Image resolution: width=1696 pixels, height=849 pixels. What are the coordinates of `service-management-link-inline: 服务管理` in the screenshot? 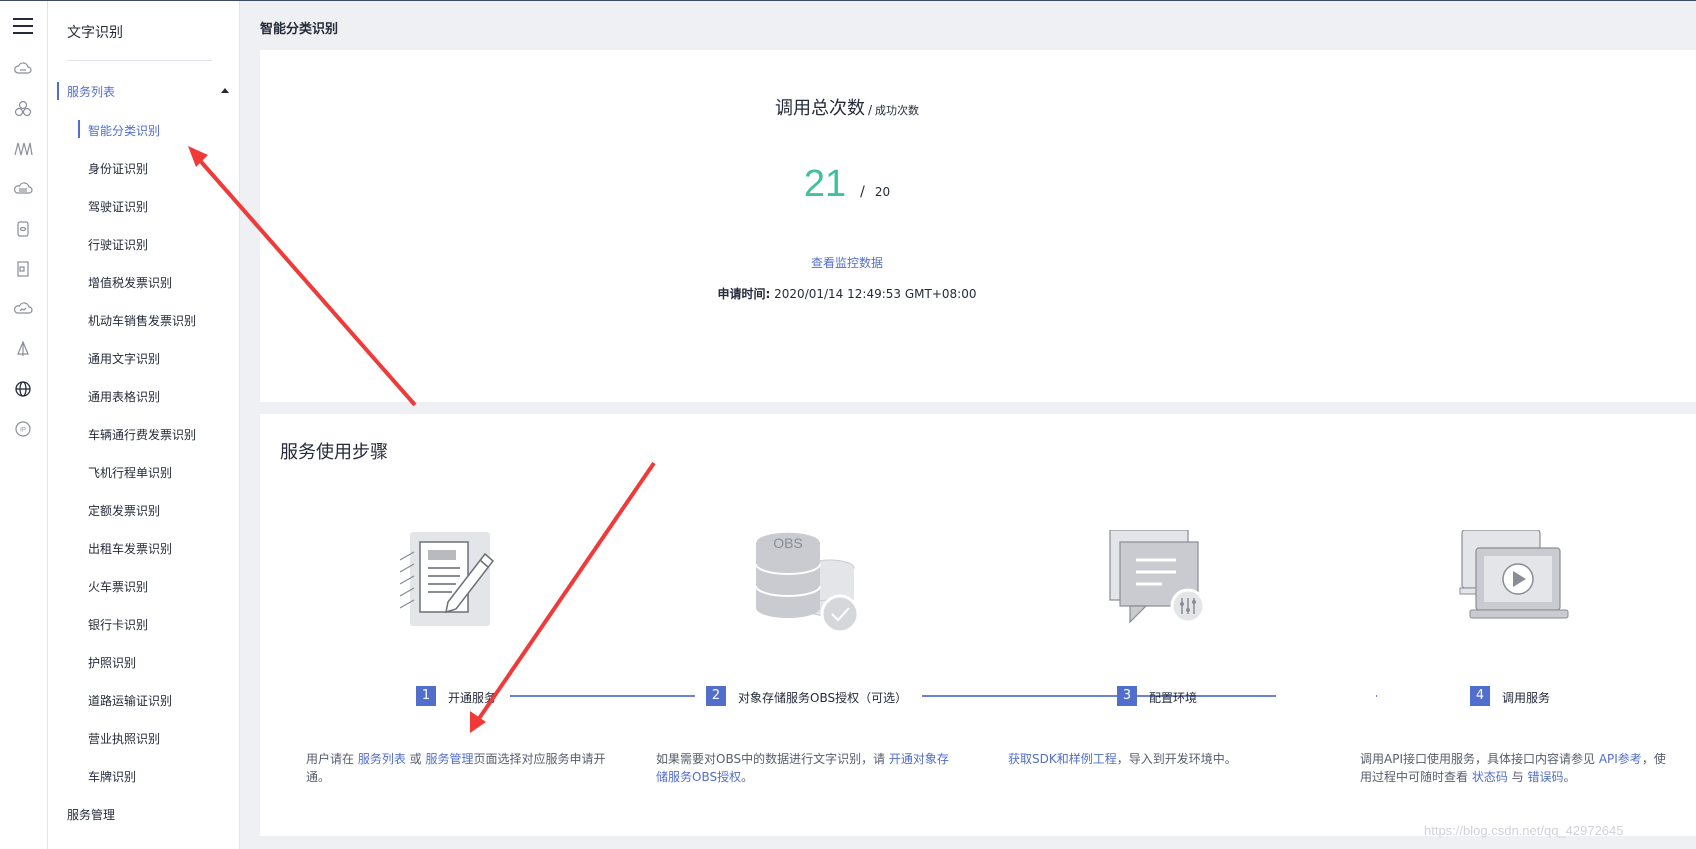 It's located at (449, 759).